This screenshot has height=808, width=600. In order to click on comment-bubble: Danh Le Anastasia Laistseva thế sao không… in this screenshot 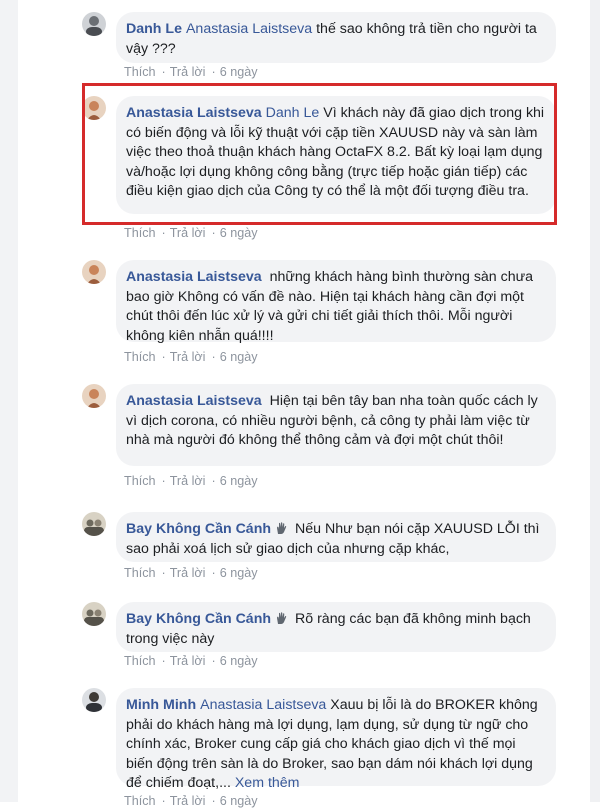, I will do `click(336, 37)`.